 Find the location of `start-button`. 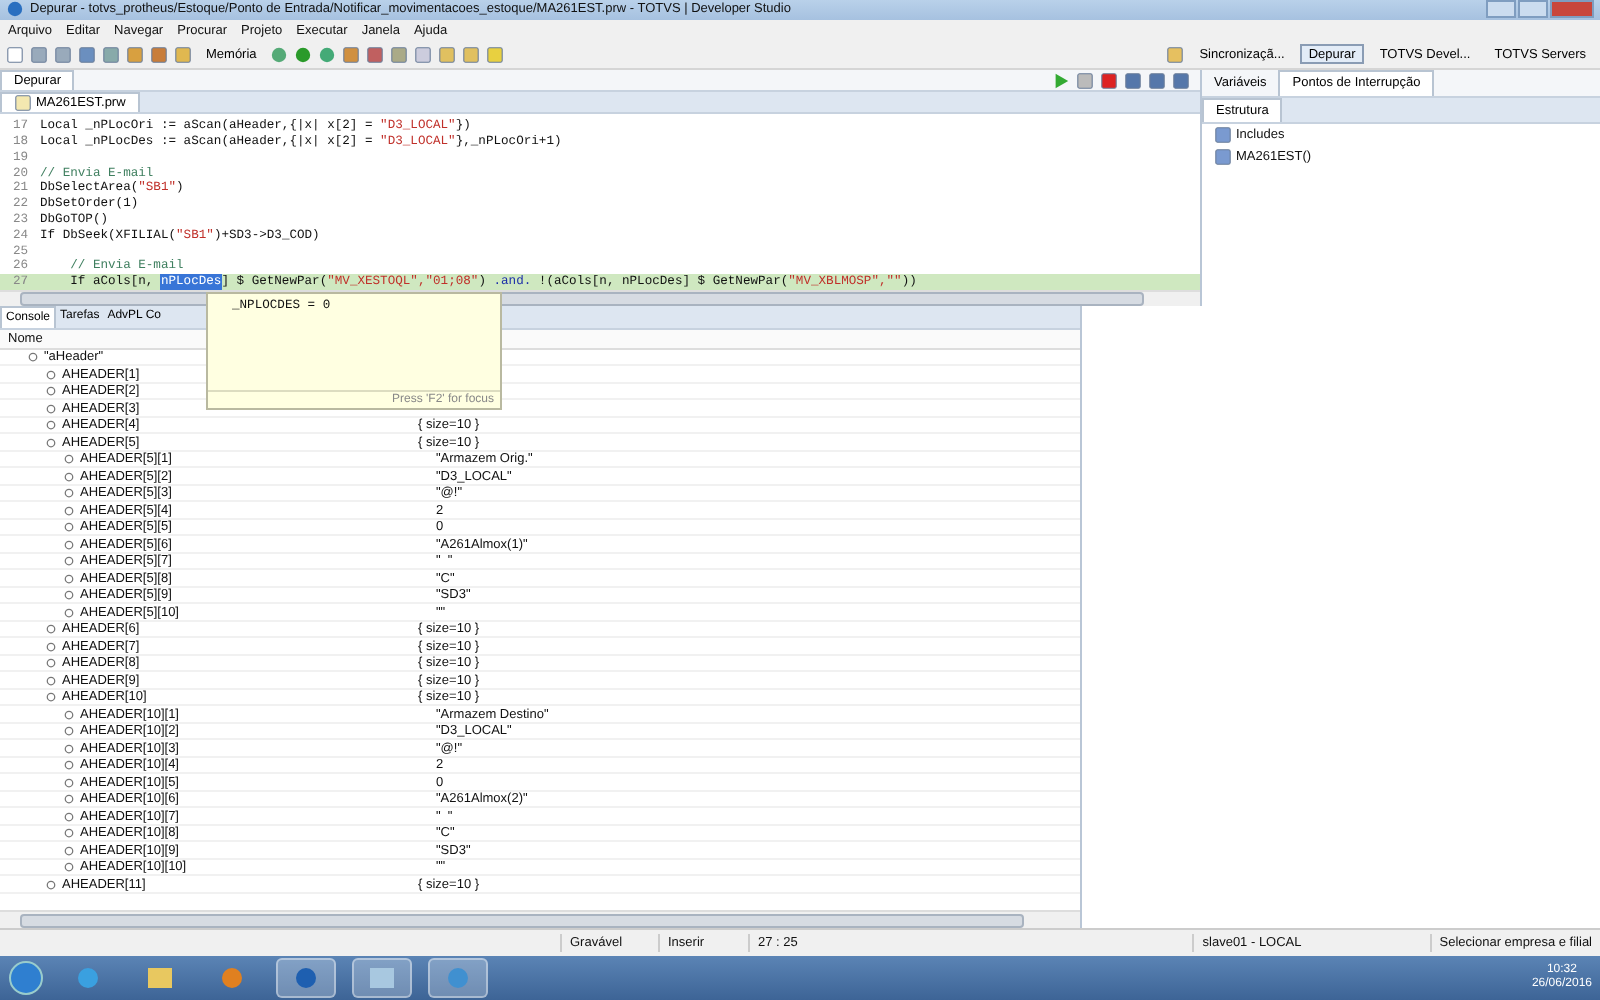

start-button is located at coordinates (26, 978).